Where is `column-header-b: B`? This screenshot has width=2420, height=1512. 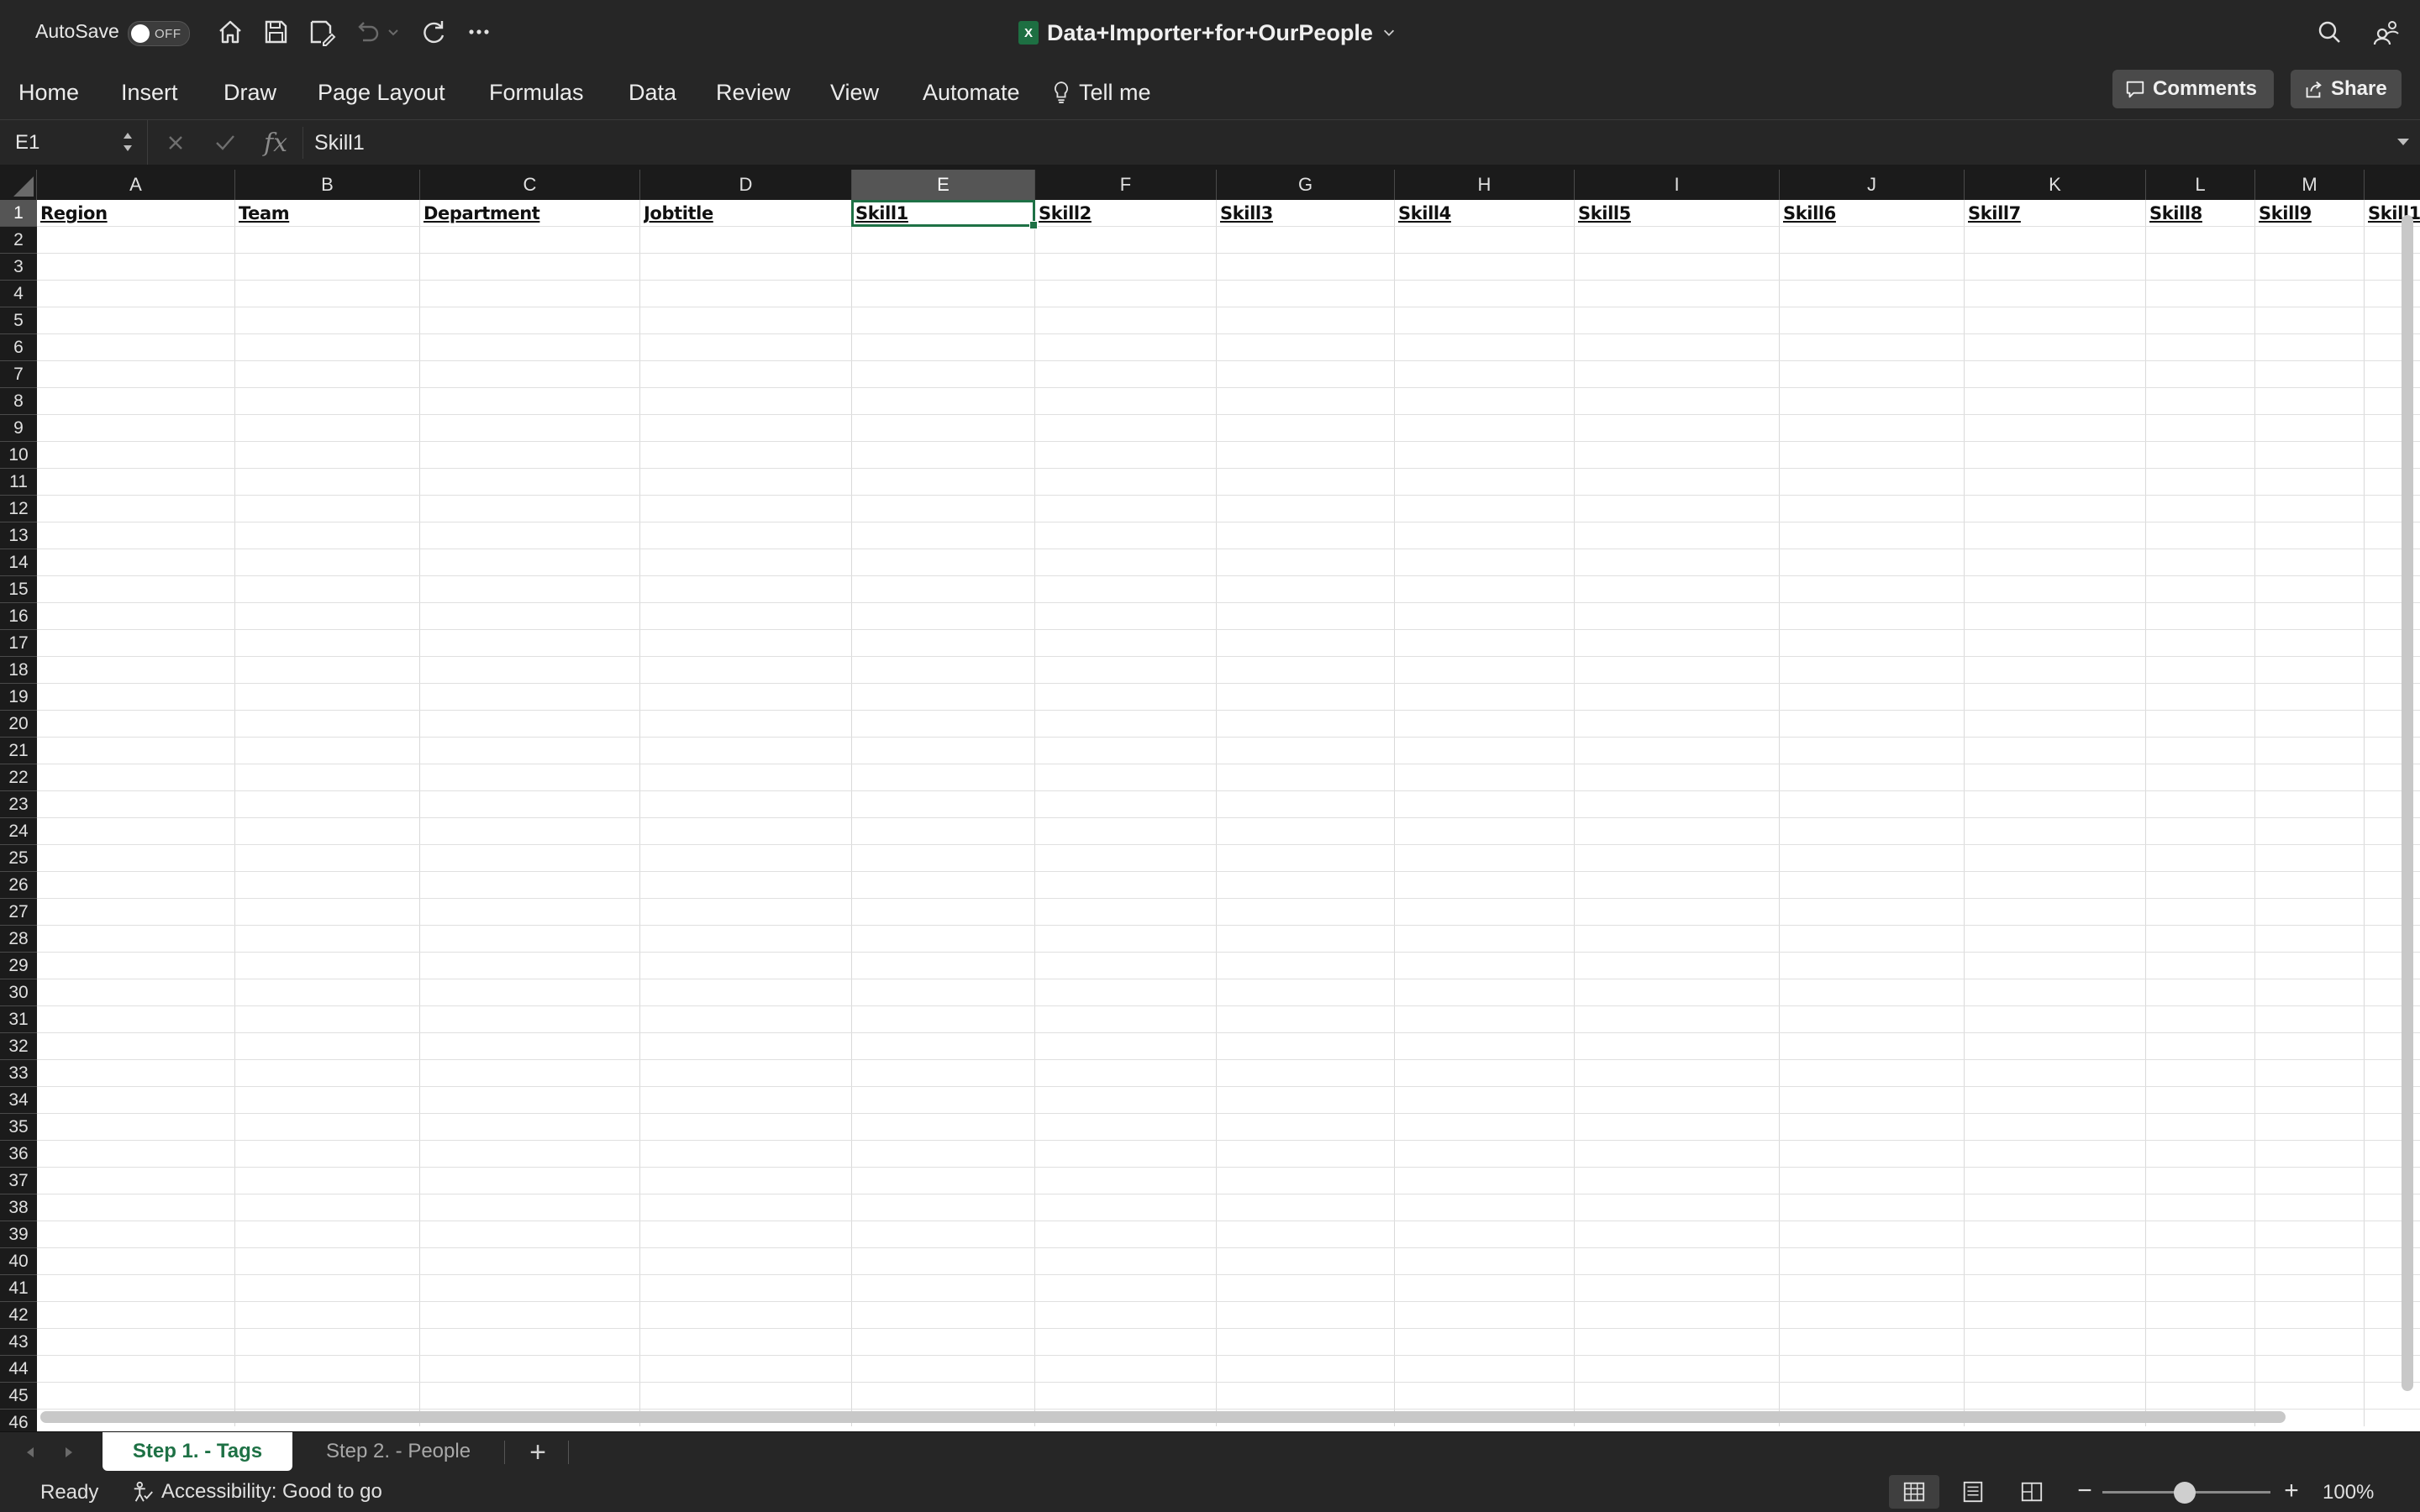 column-header-b: B is located at coordinates (327, 185).